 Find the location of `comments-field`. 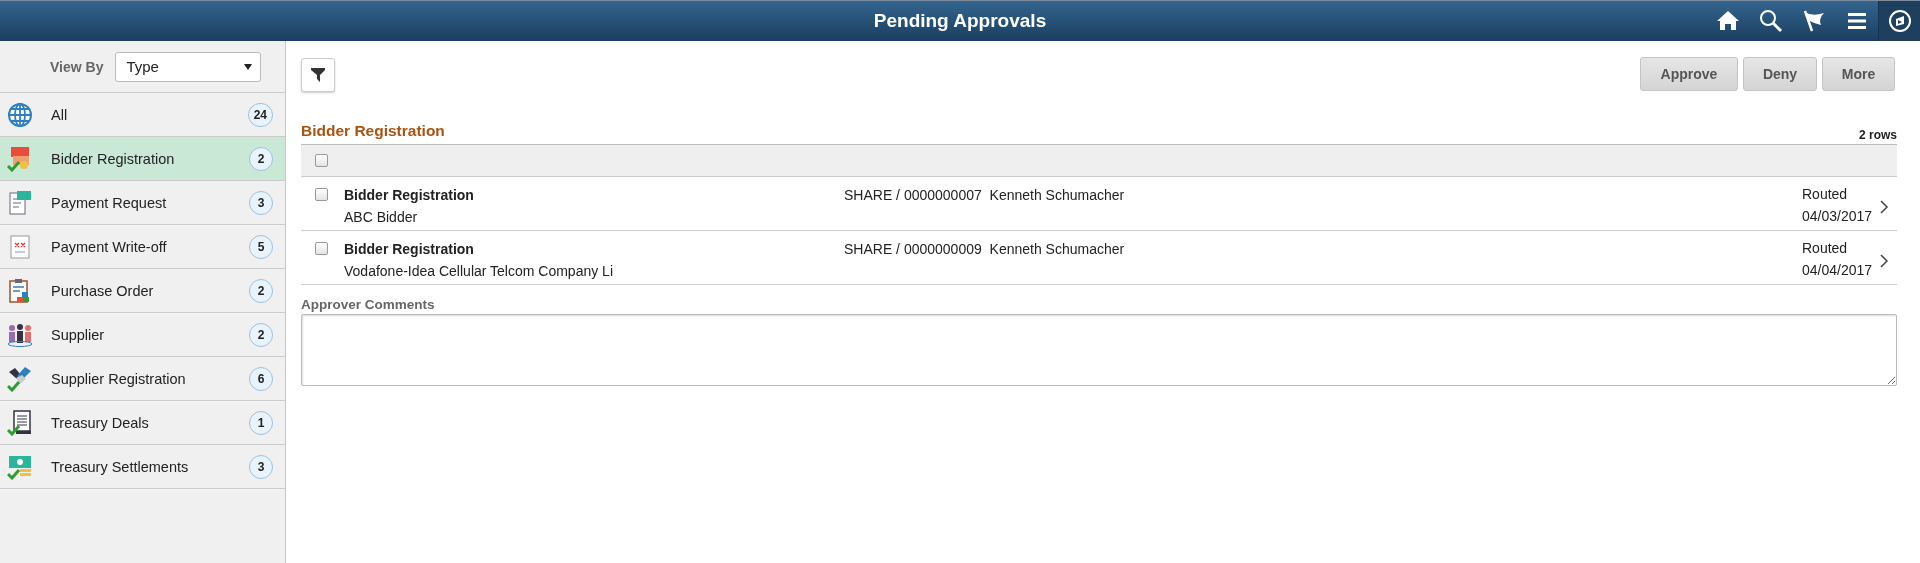

comments-field is located at coordinates (1099, 350).